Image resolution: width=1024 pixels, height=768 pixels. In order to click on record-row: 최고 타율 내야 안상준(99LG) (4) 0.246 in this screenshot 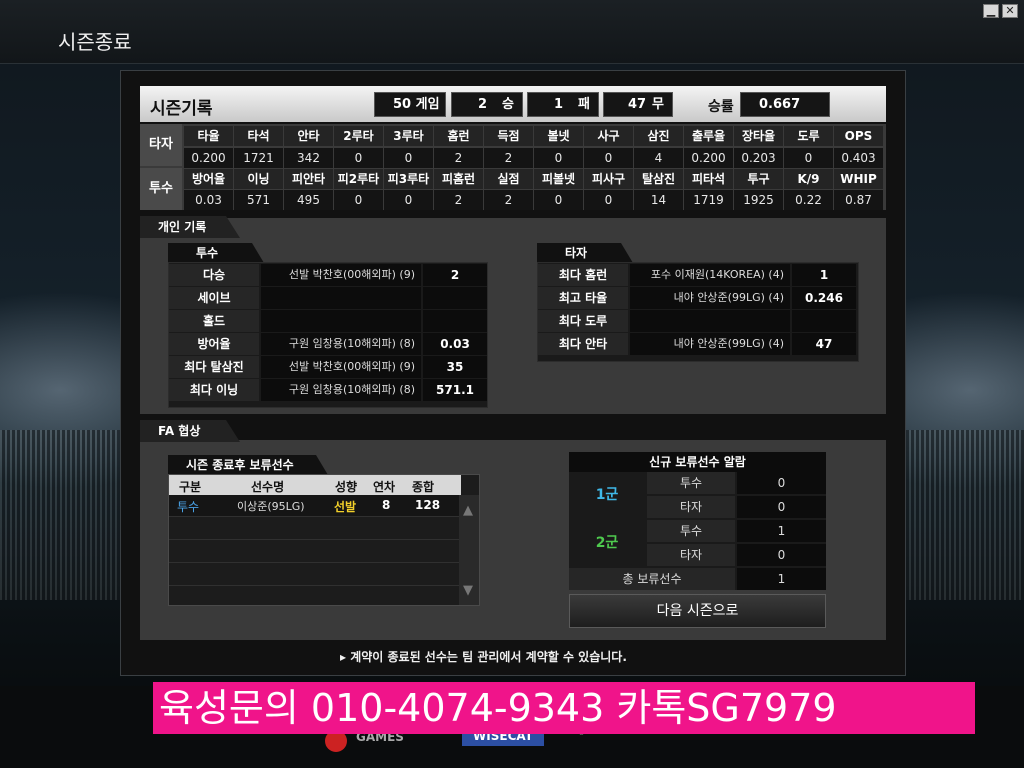, I will do `click(698, 298)`.